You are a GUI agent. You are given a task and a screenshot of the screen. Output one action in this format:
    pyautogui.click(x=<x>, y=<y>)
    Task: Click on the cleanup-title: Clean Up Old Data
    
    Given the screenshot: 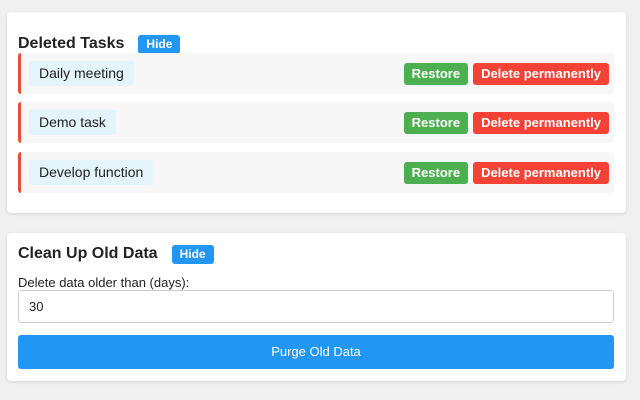 What is the action you would take?
    pyautogui.click(x=88, y=253)
    